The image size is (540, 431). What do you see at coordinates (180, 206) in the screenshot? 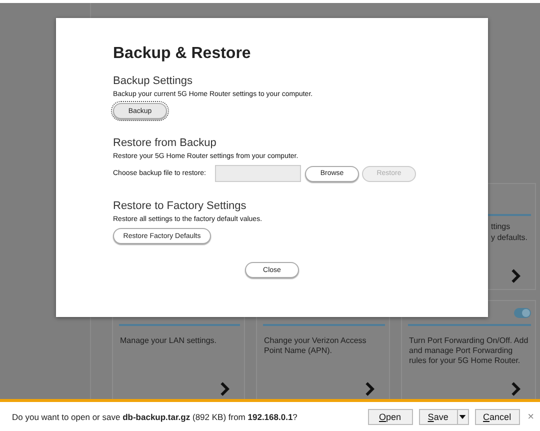
I see `section-heading: Restore to Factory Settings` at bounding box center [180, 206].